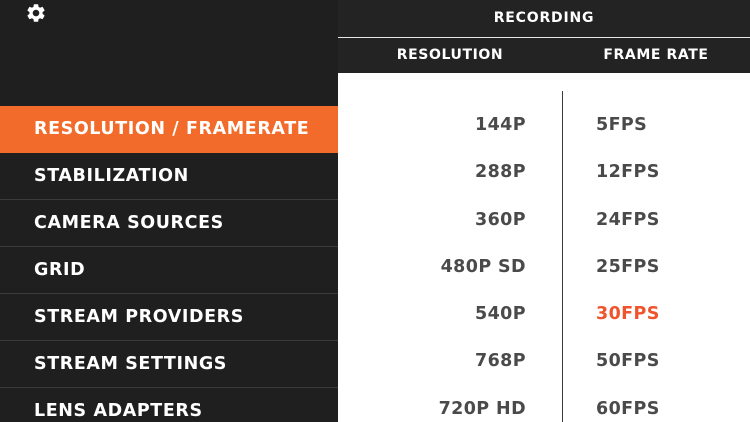 The image size is (750, 422). Describe the element at coordinates (671, 125) in the screenshot. I see `framerate-option: 5FPS` at that location.